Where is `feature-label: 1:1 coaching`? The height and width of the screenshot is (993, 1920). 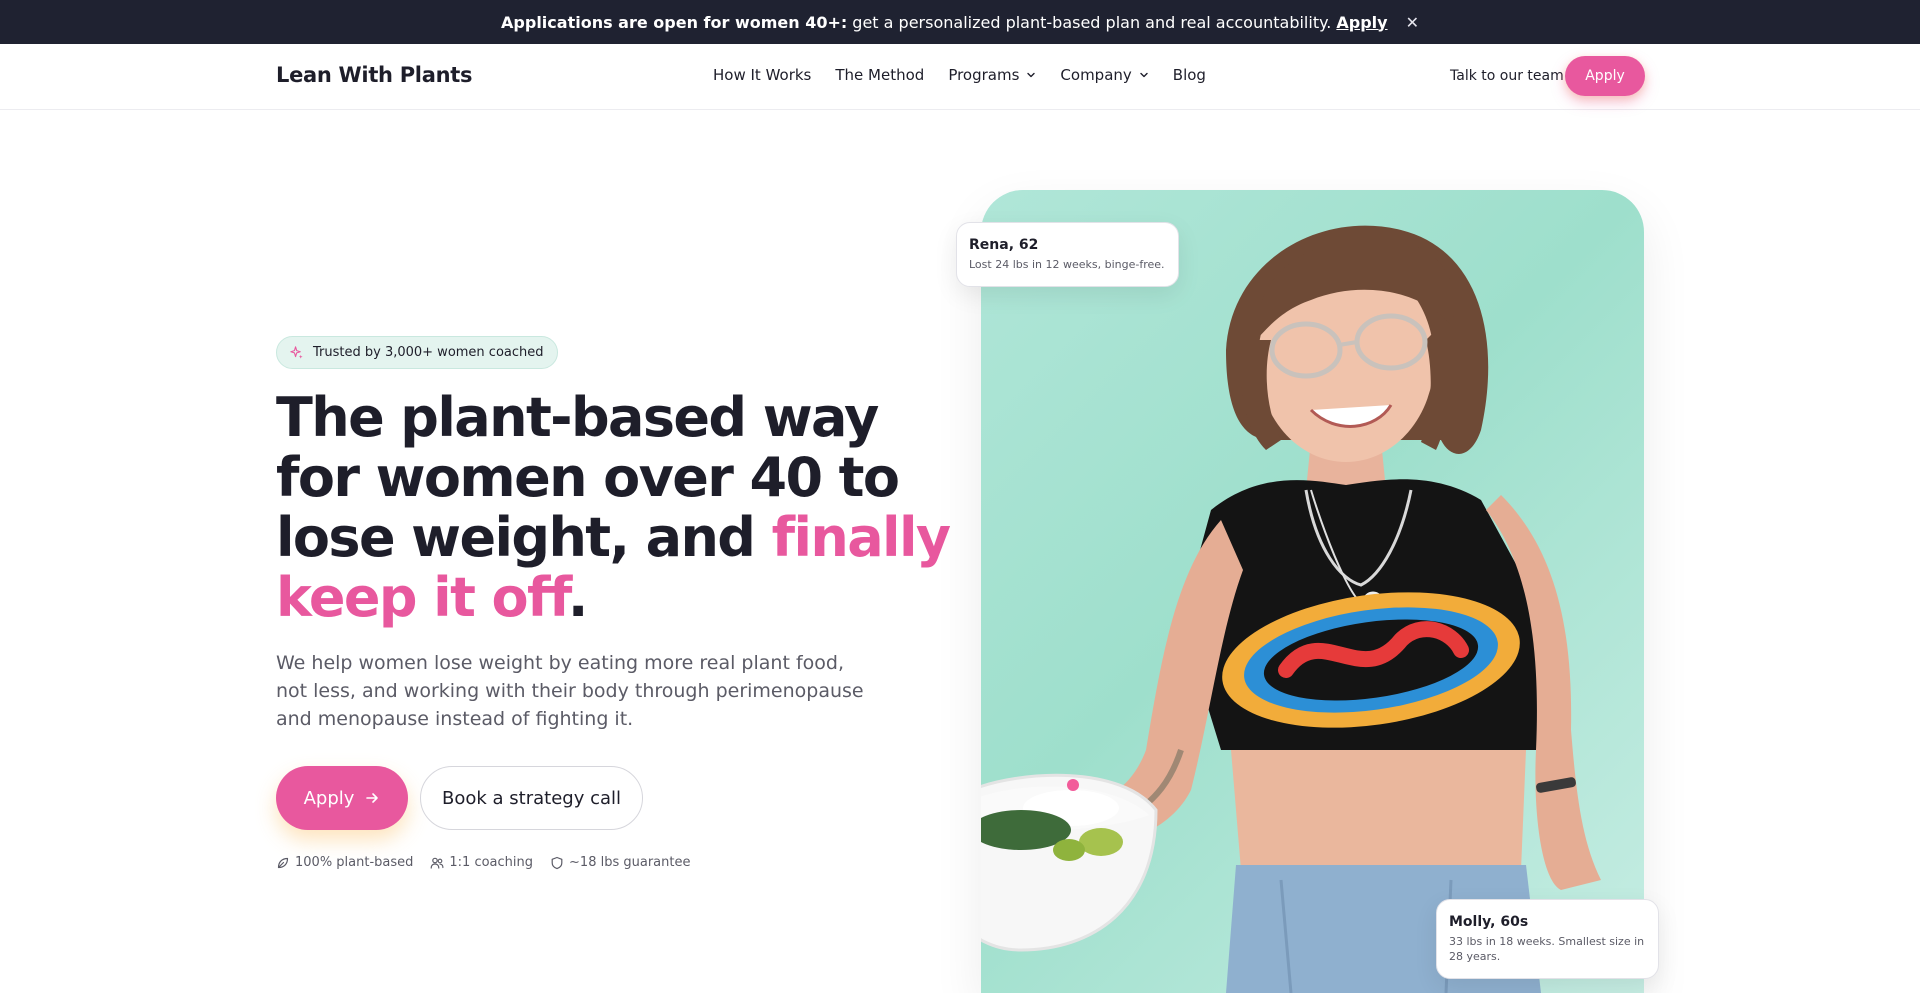 feature-label: 1:1 coaching is located at coordinates (491, 862).